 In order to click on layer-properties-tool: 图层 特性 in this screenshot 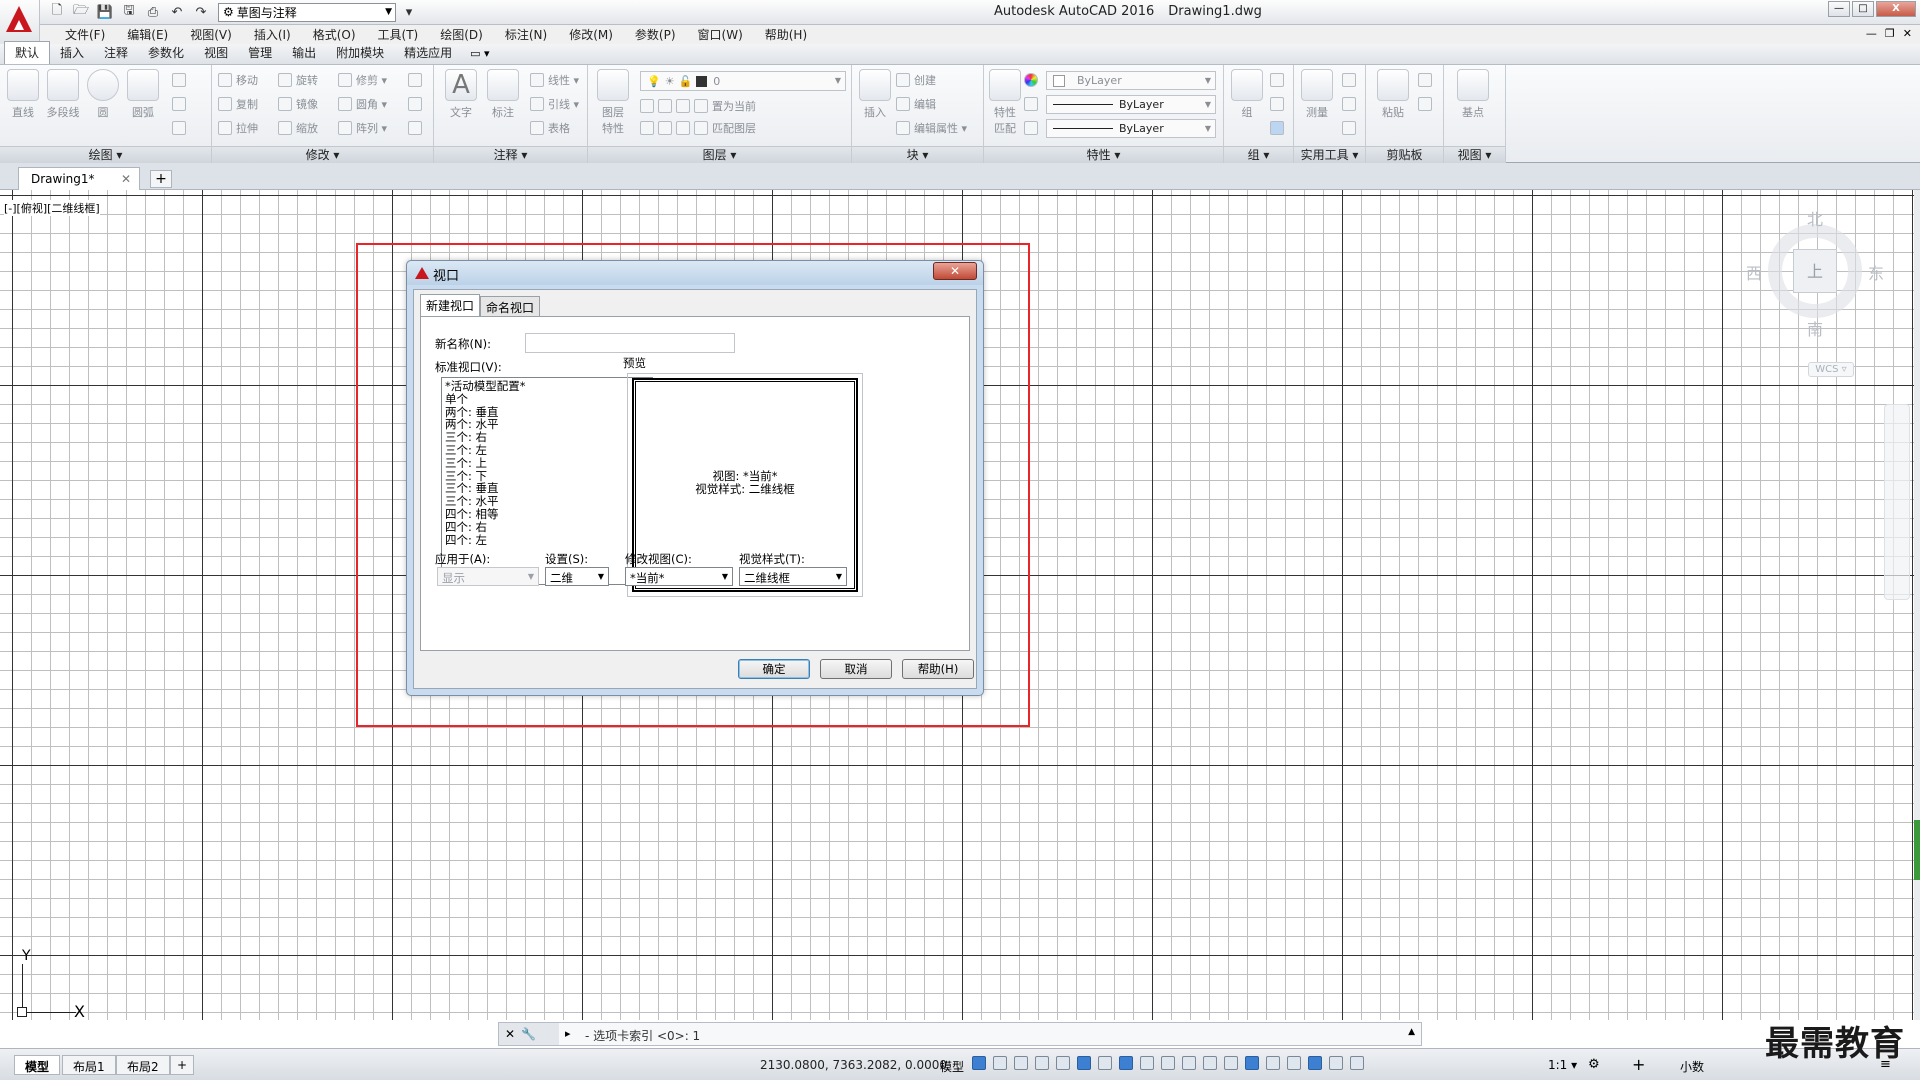, I will do `click(613, 102)`.